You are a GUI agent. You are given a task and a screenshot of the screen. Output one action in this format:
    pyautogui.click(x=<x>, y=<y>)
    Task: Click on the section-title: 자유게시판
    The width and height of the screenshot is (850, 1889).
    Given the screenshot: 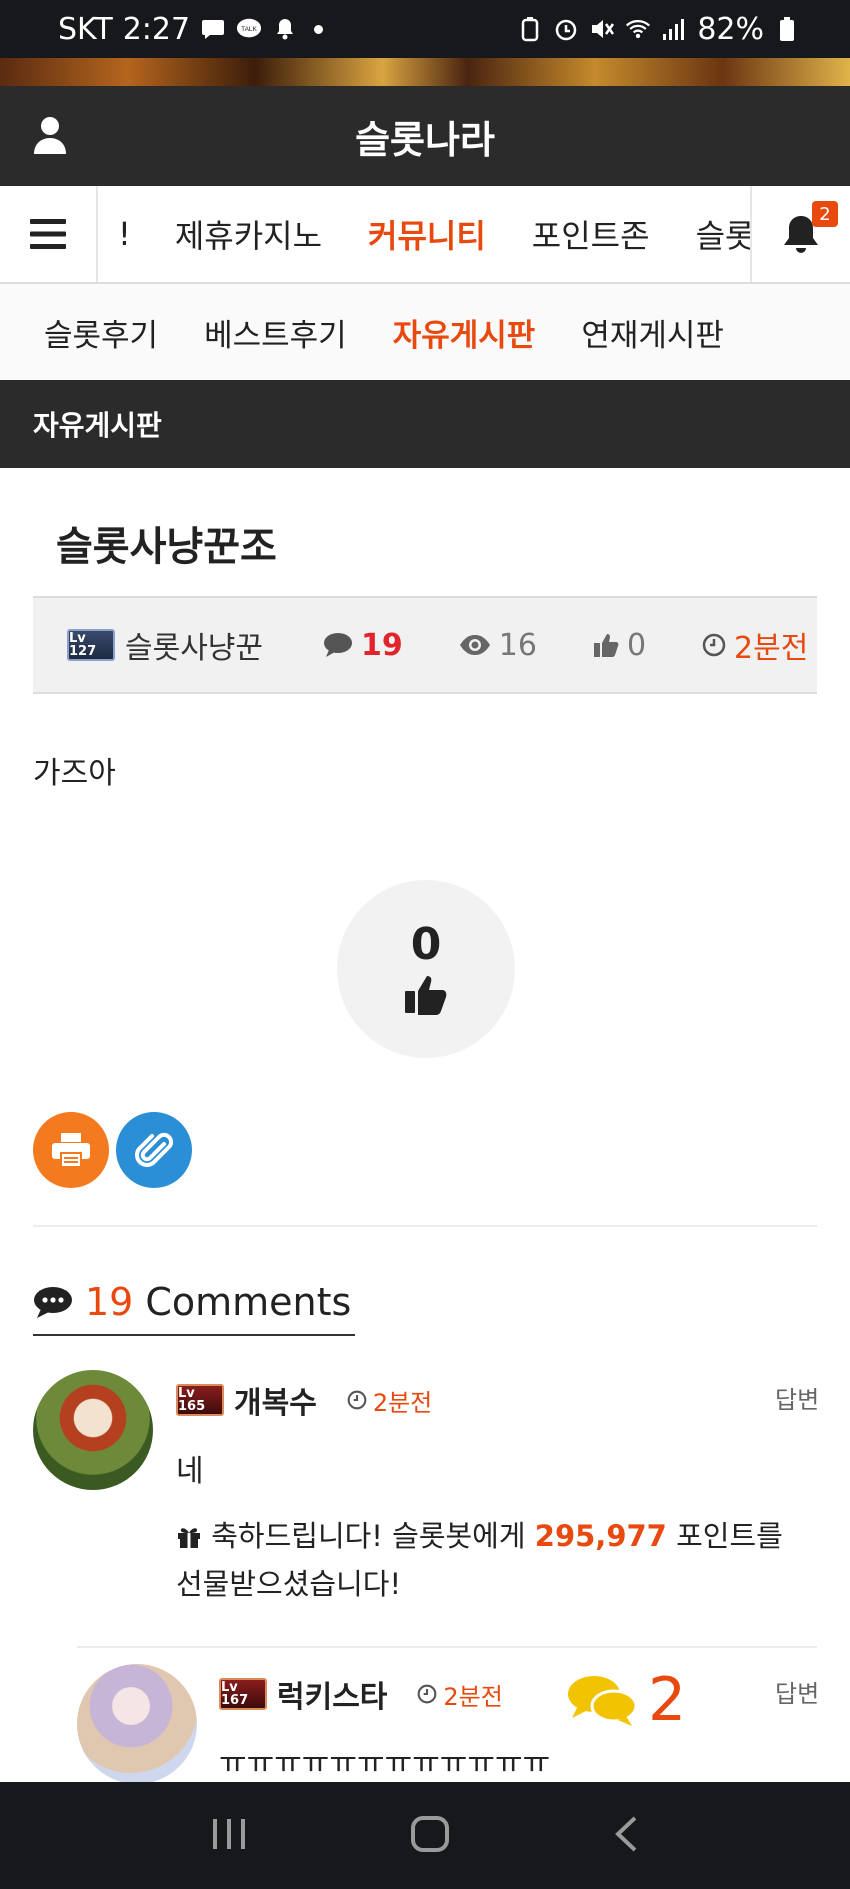 What is the action you would take?
    pyautogui.click(x=97, y=425)
    